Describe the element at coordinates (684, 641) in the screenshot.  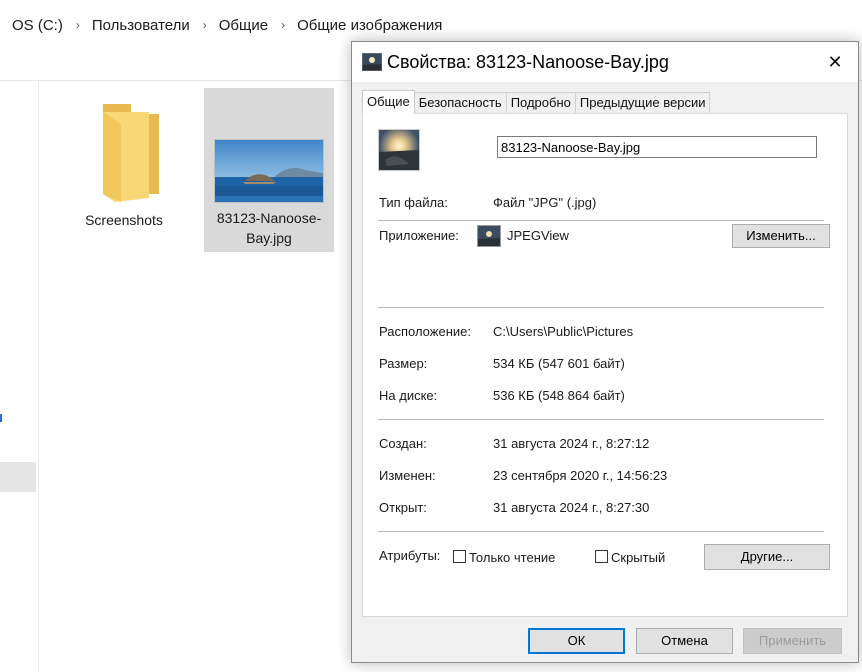
I see `cancel-button: Отмена` at that location.